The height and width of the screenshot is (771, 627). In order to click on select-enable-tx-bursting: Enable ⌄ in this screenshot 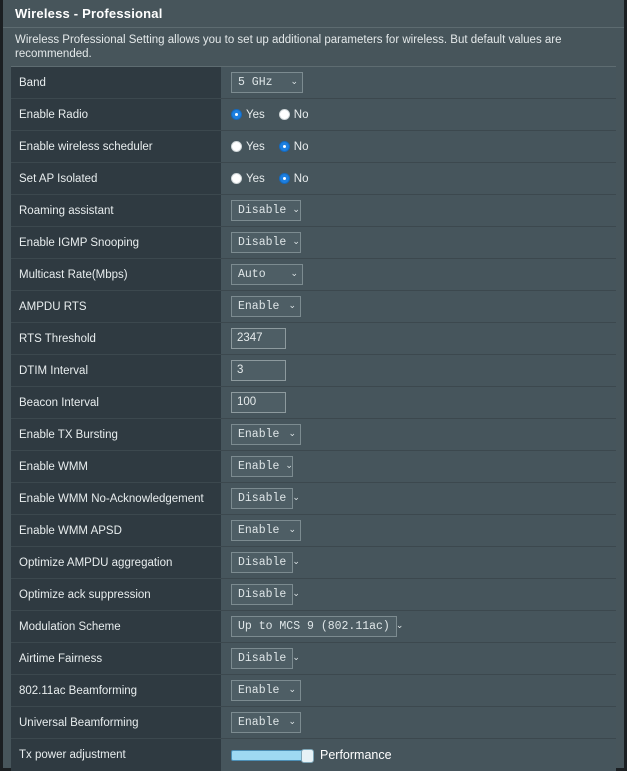, I will do `click(266, 434)`.